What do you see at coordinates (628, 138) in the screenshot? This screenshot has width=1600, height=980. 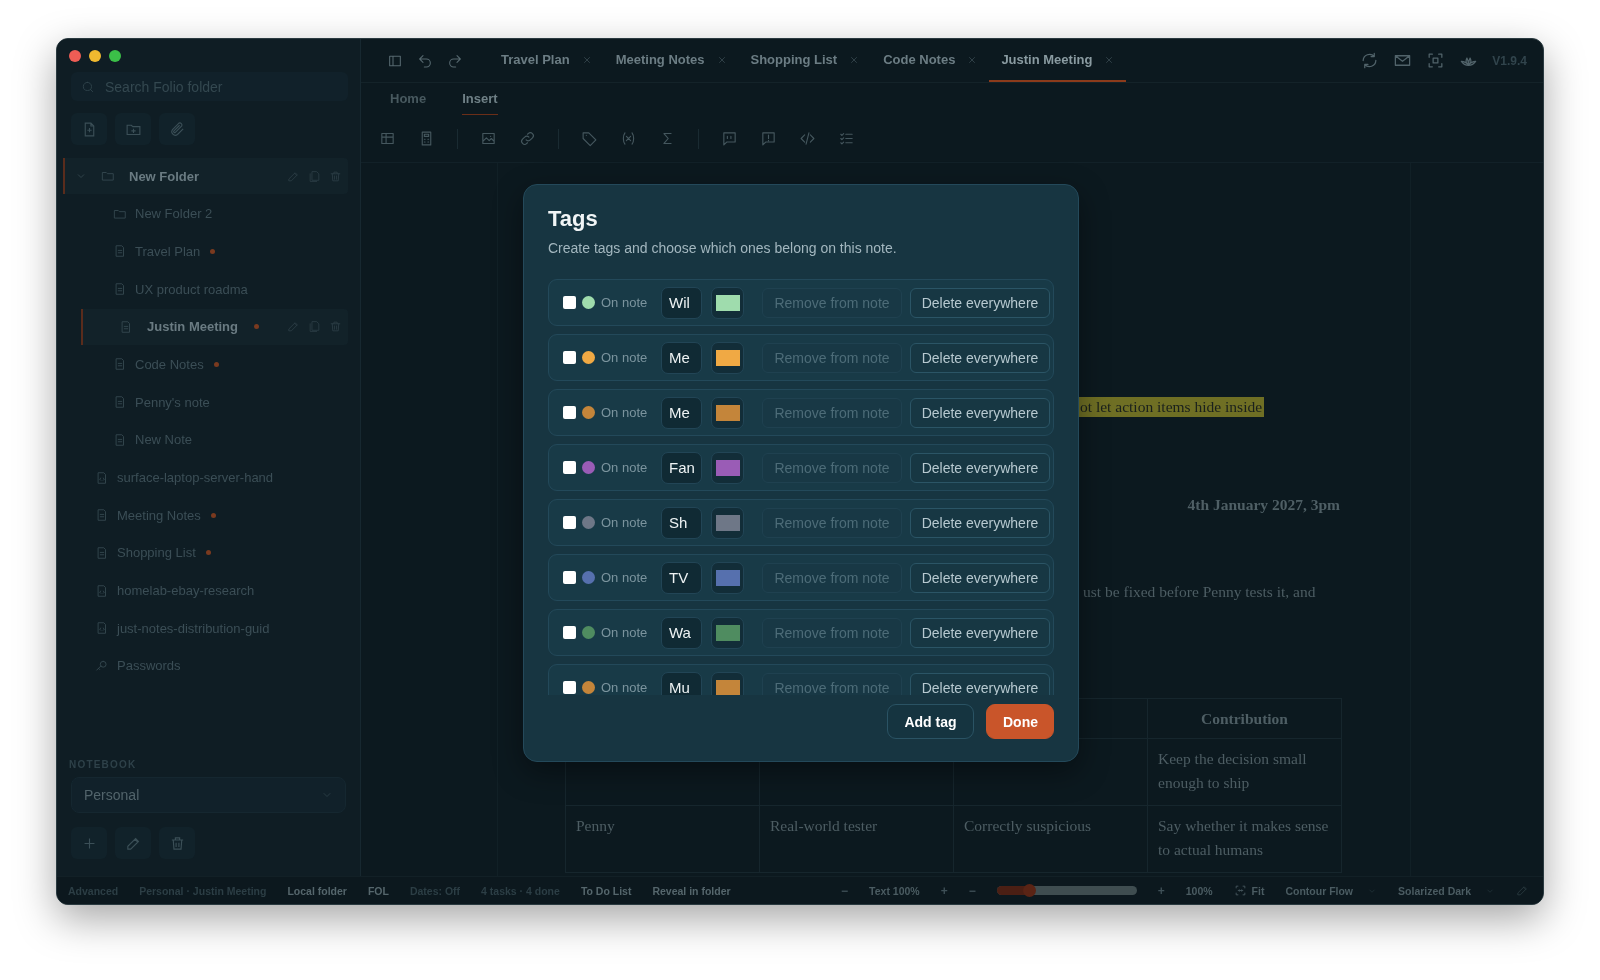 I see `variable-icon` at bounding box center [628, 138].